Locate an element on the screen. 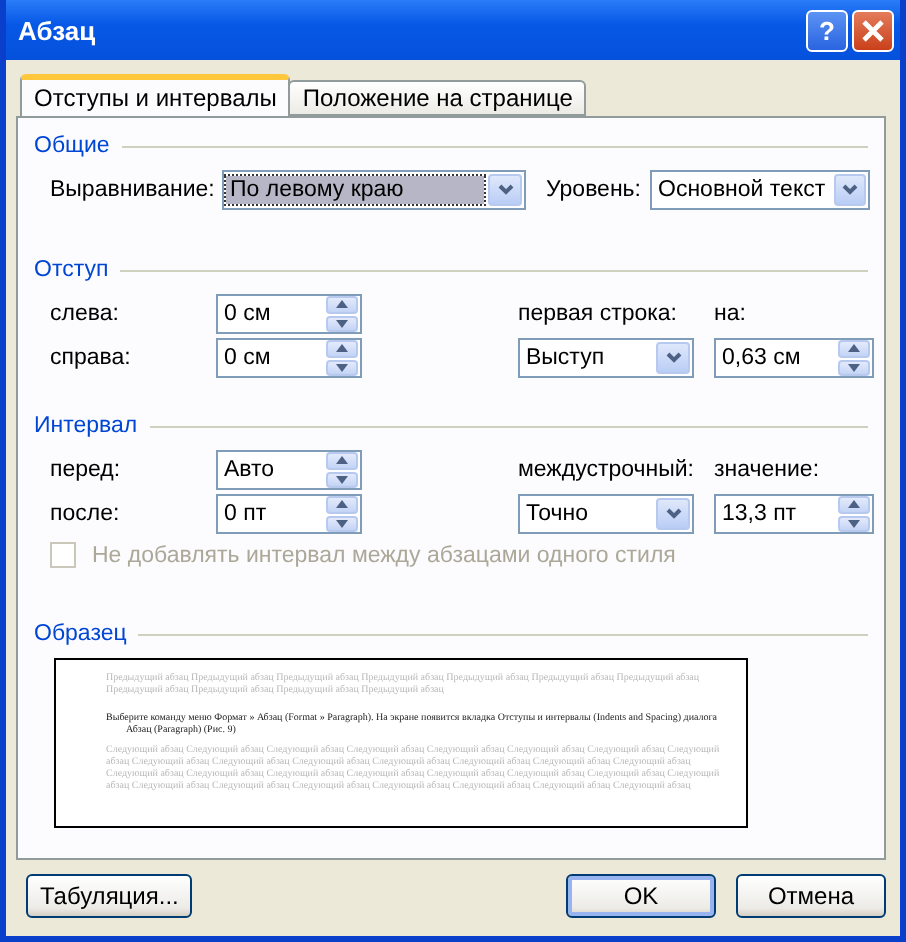  close-icon is located at coordinates (873, 30).